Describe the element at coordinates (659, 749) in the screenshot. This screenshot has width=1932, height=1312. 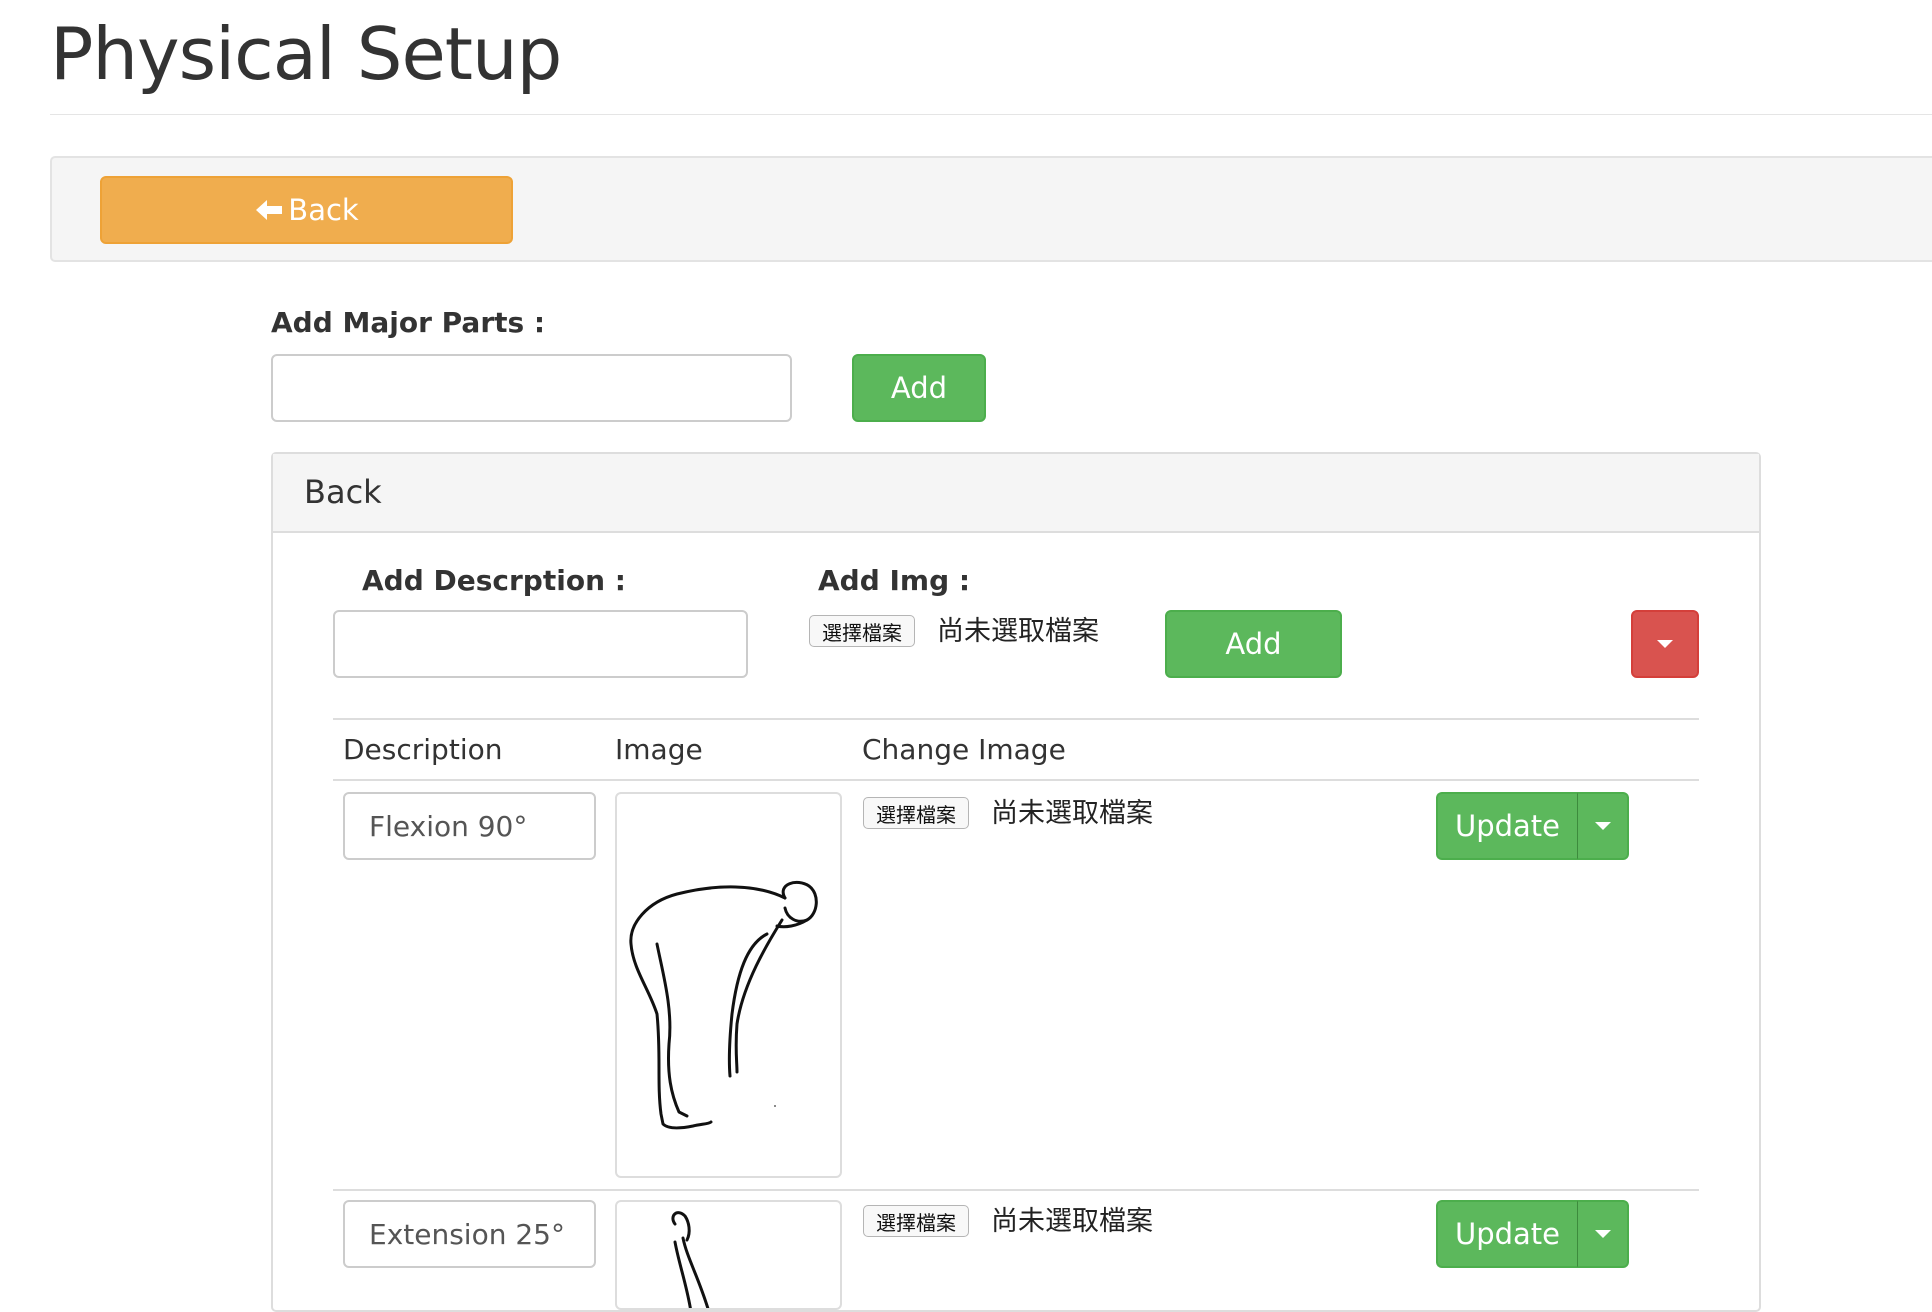
I see `col-header-image: Image` at that location.